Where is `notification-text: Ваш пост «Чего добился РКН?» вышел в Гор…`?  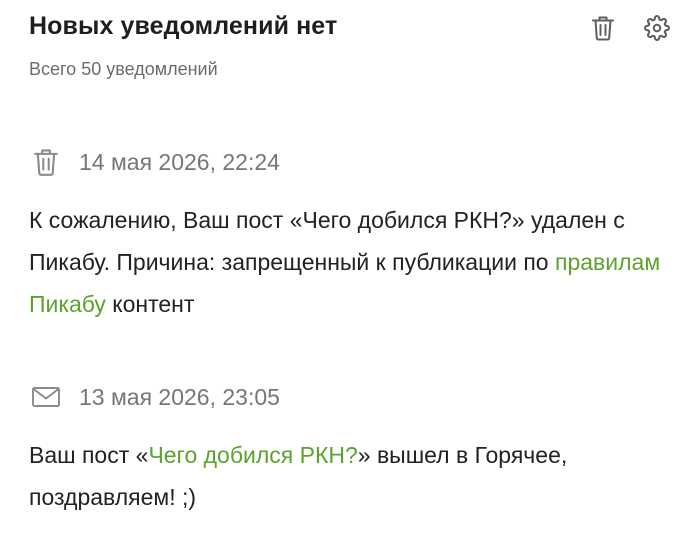 notification-text: Ваш пост «Чего добился РКН?» вышел в Гор… is located at coordinates (351, 476).